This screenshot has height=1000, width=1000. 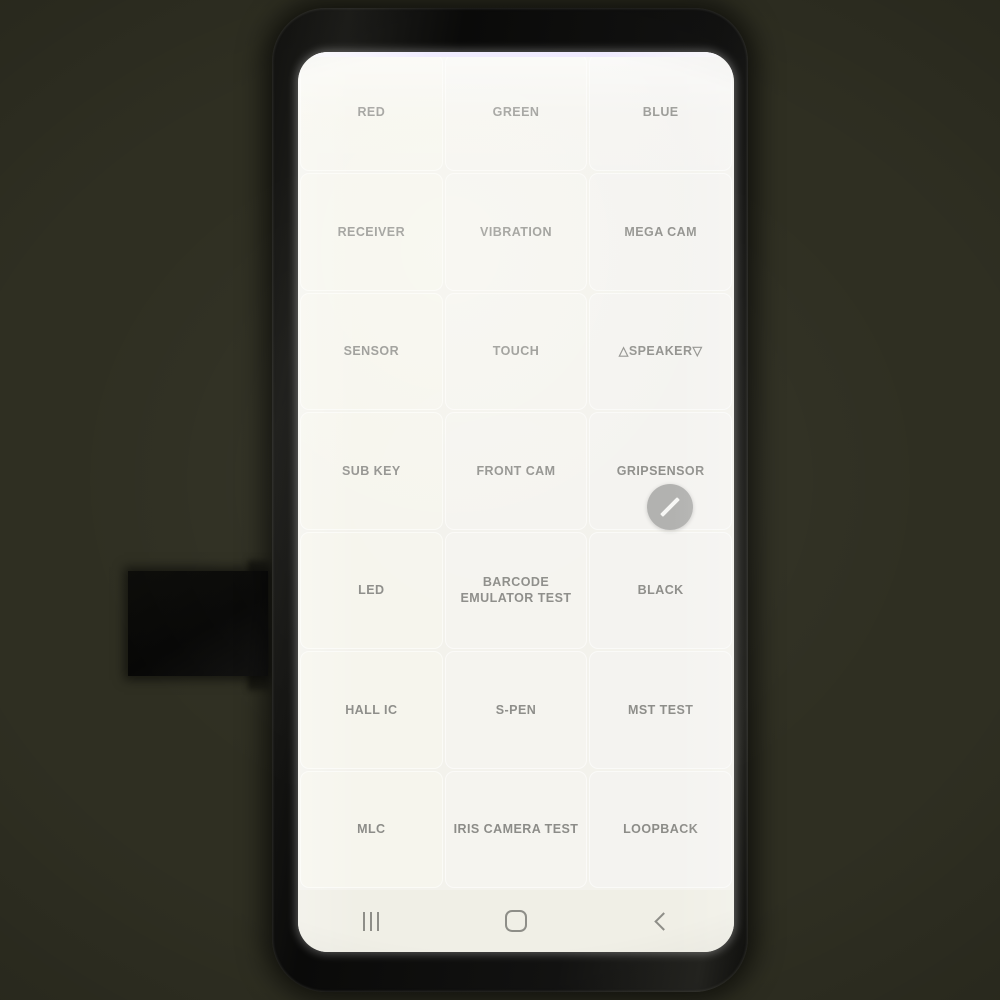 I want to click on tile-speaker: △SPEAKER▽, so click(x=660, y=351).